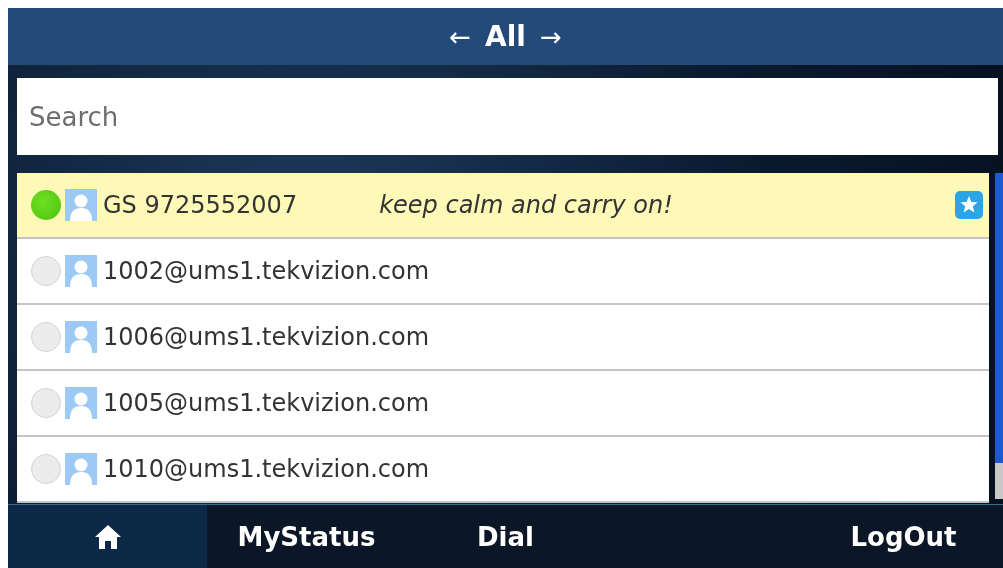 This screenshot has height=568, width=1003. What do you see at coordinates (503, 272) in the screenshot?
I see `contact-row: 1002@ums1.tekvizion.com` at bounding box center [503, 272].